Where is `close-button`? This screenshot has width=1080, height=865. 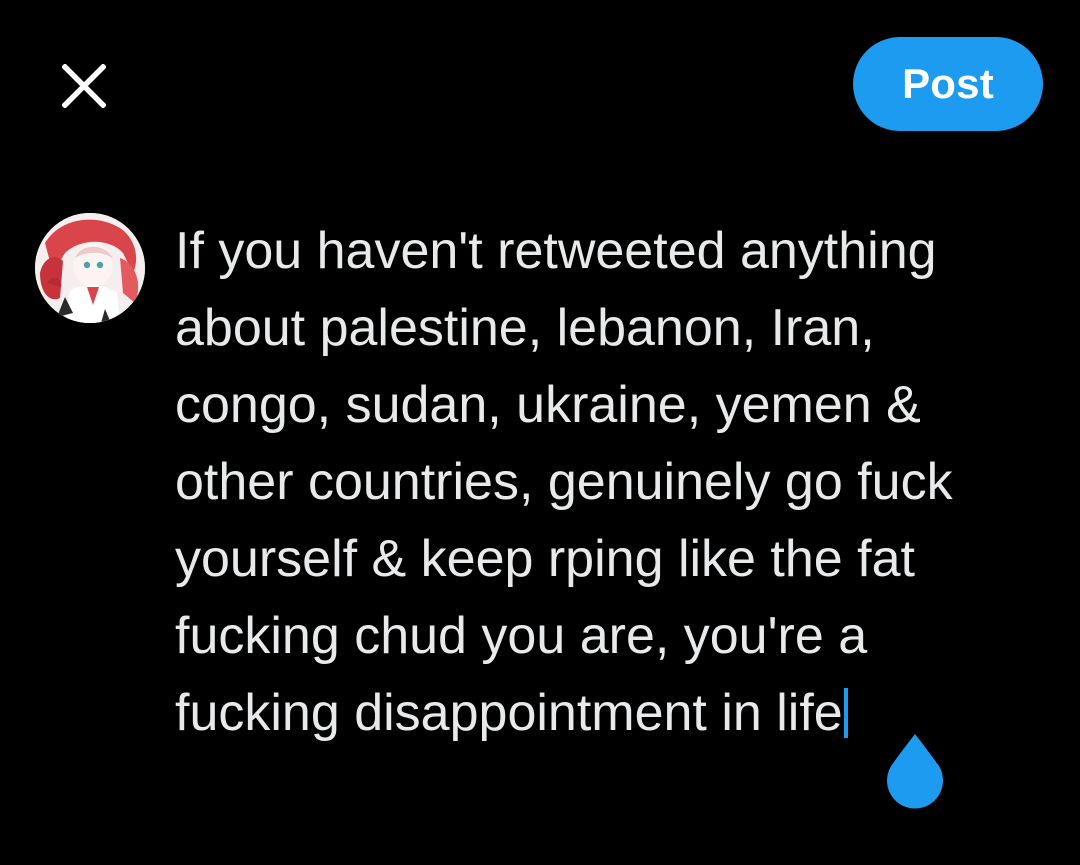 close-button is located at coordinates (84, 86).